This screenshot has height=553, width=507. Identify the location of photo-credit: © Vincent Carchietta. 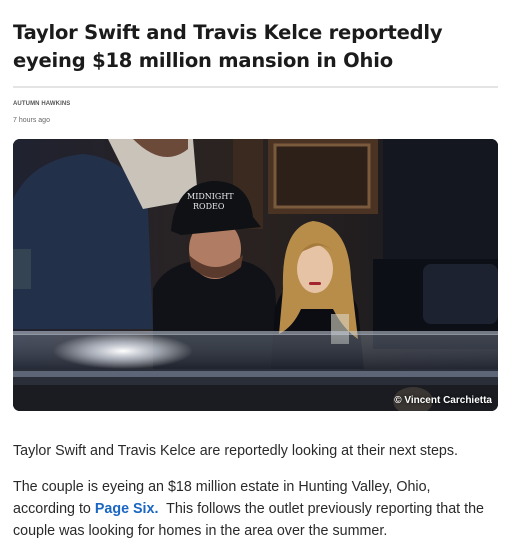
(443, 400).